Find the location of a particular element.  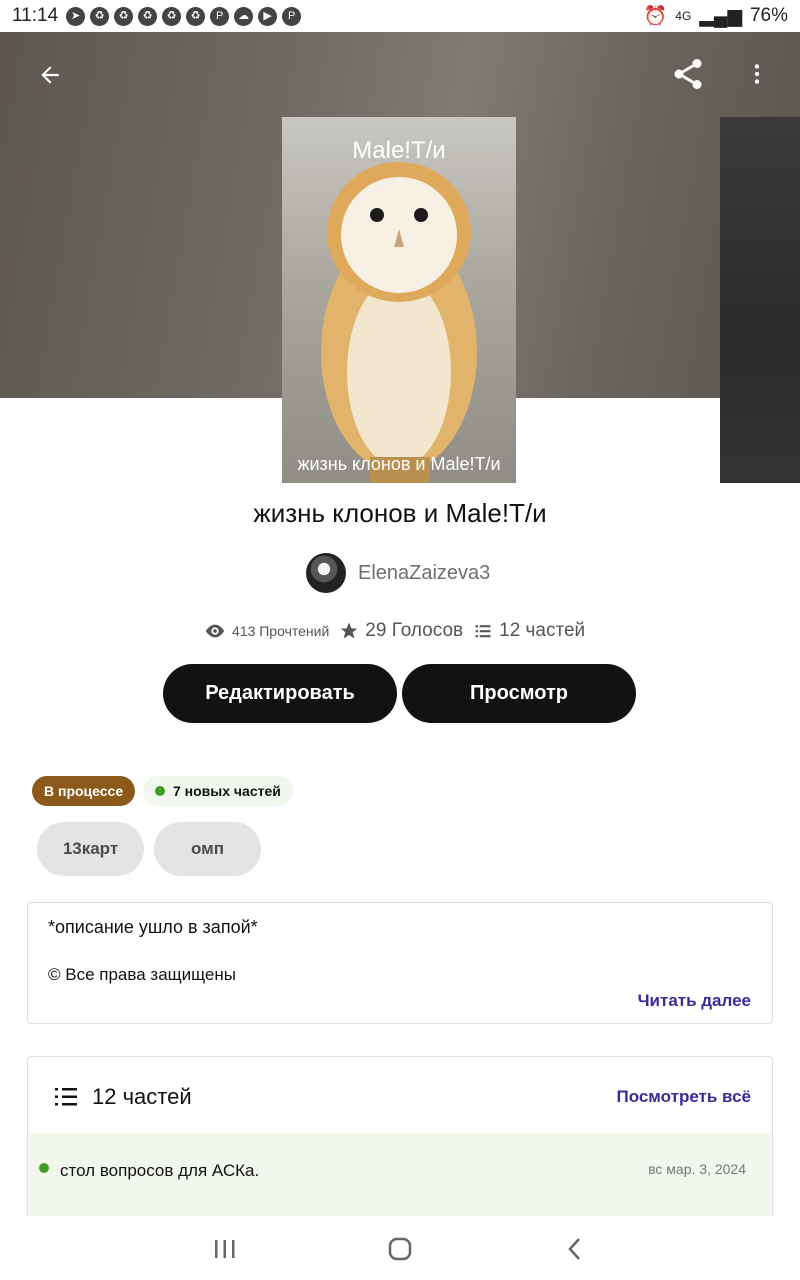

next-story-cover is located at coordinates (760, 300).